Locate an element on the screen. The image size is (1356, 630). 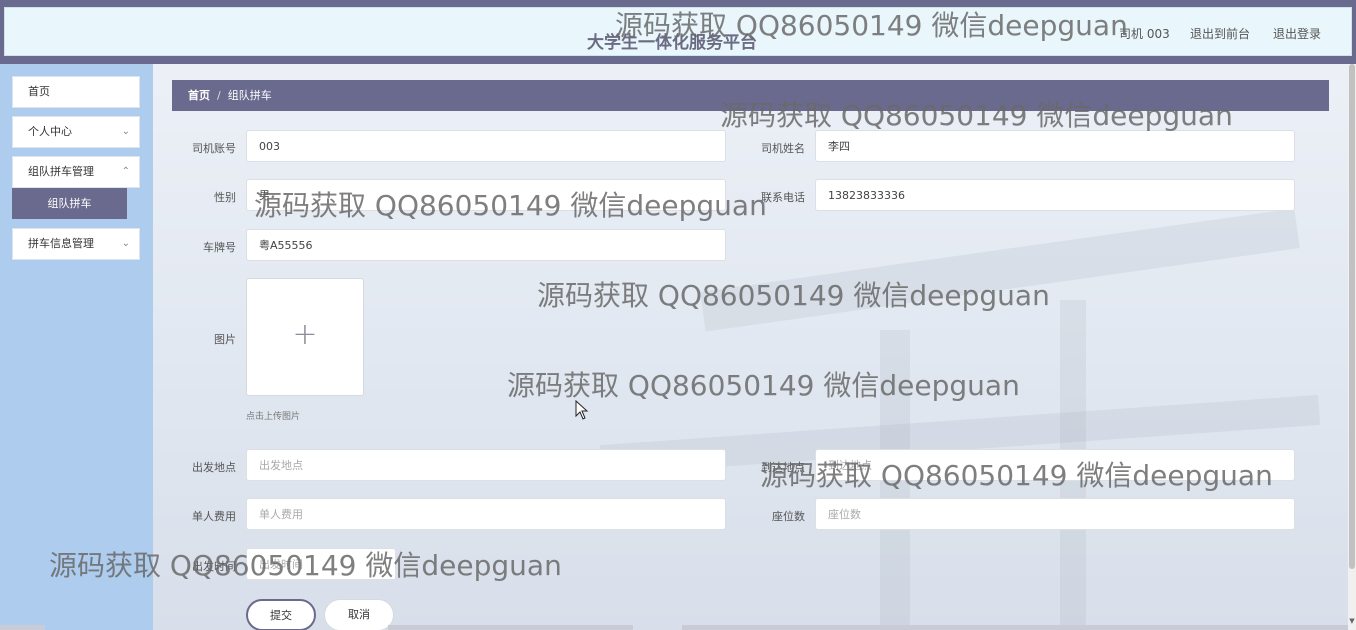
breadcrumb: 首页 / 组队拼车 is located at coordinates (750, 95).